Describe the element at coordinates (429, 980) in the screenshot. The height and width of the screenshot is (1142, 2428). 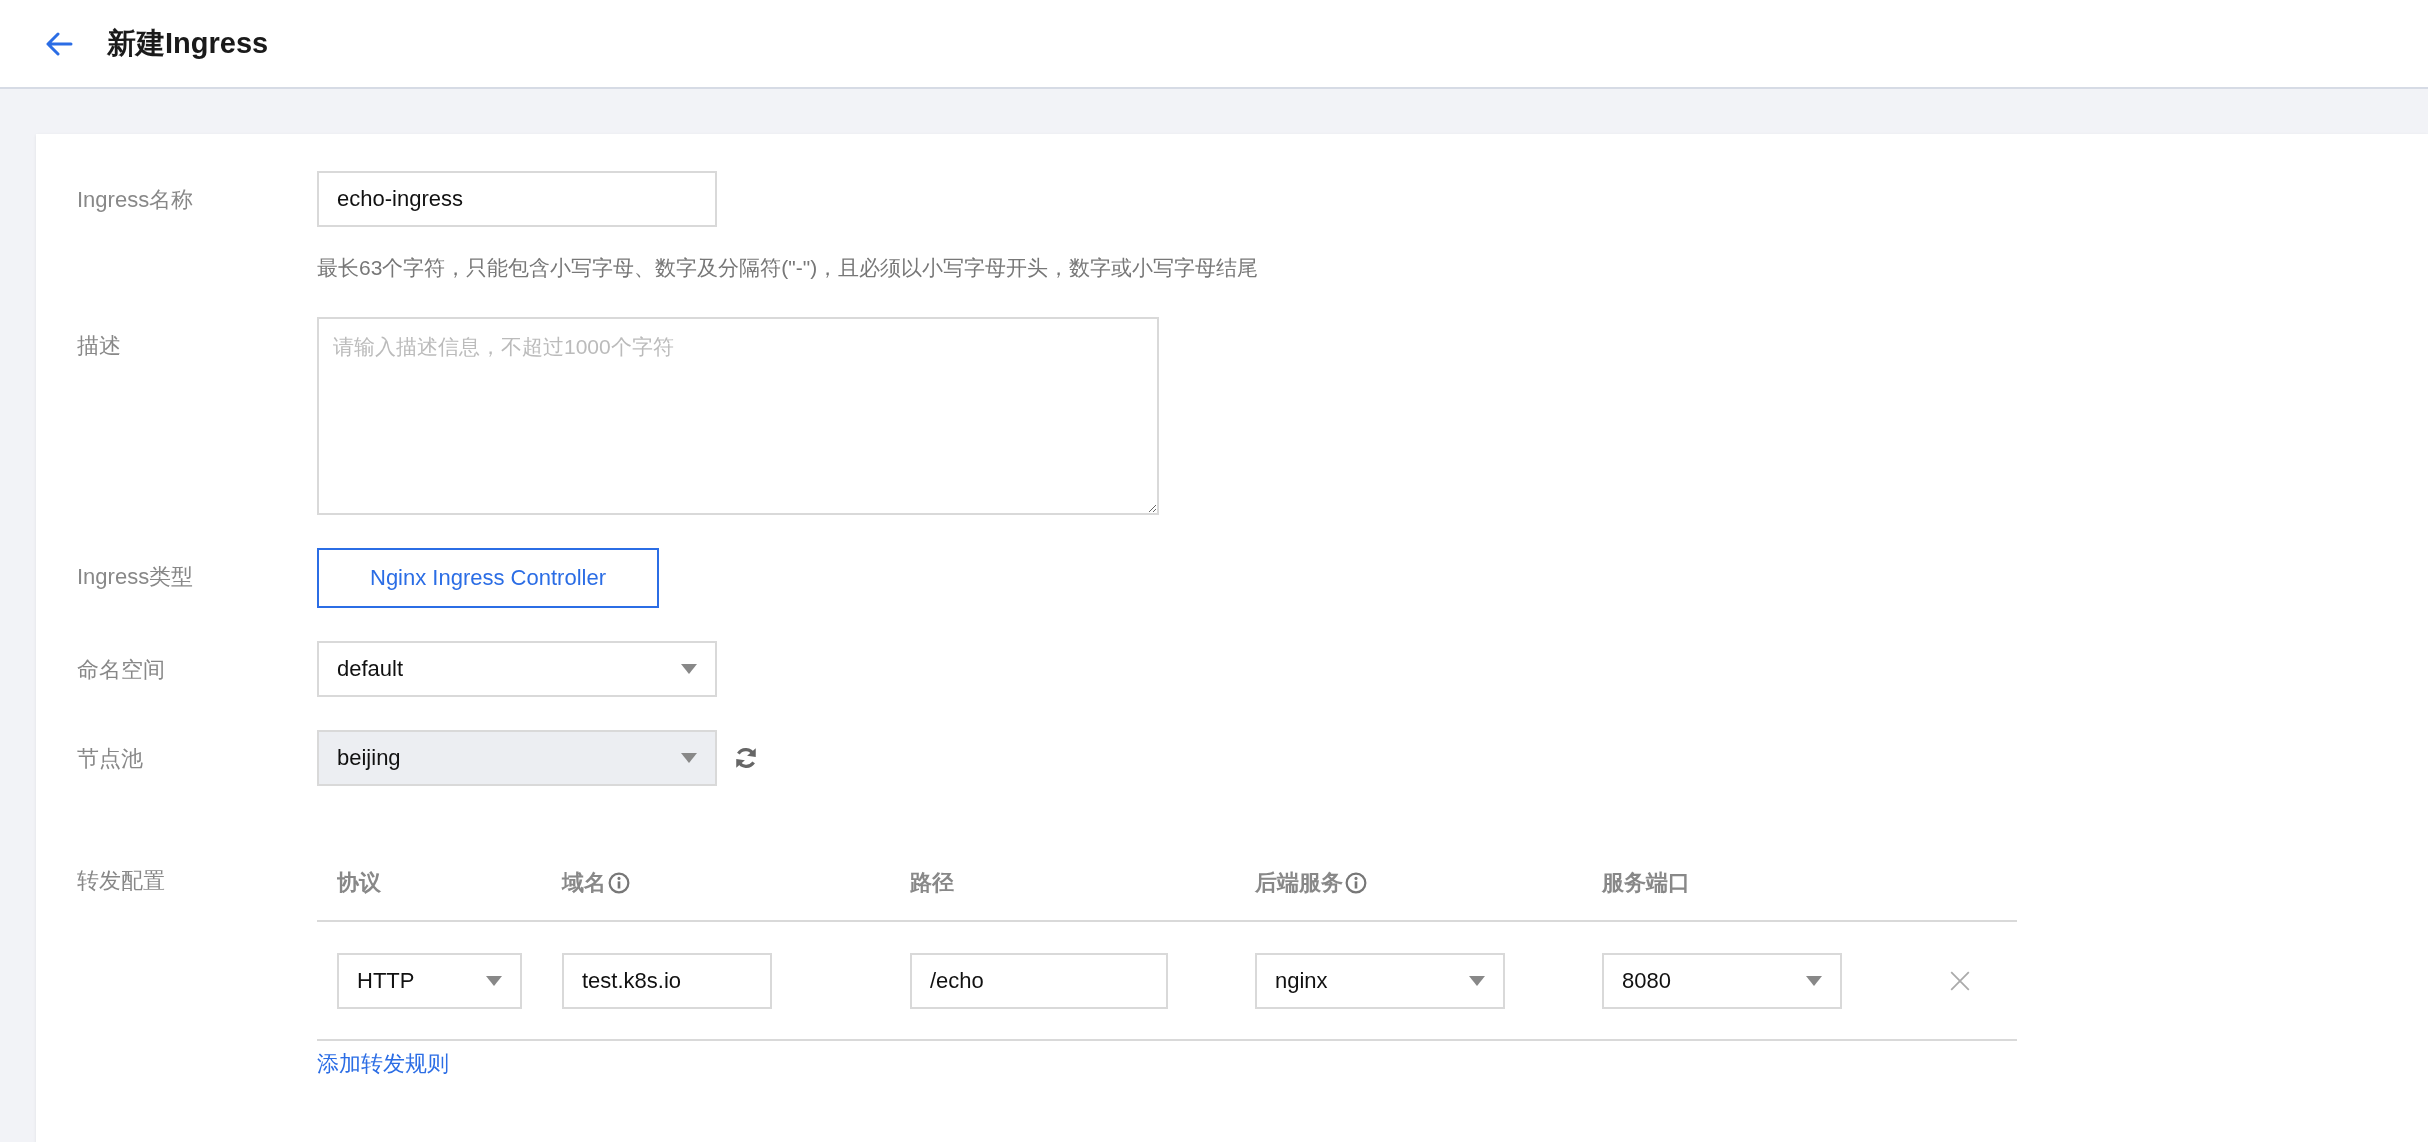
I see `select-dropdown: HTTP` at that location.